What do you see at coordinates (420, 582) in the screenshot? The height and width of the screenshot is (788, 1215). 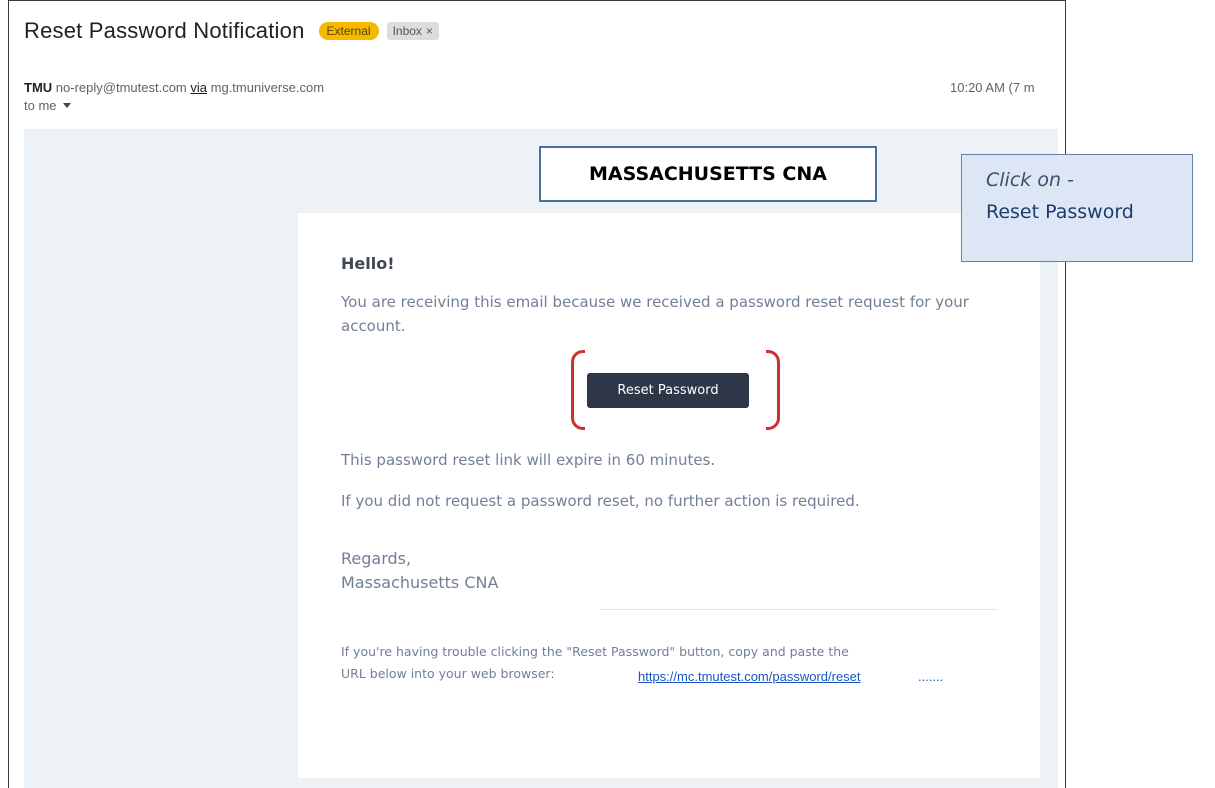 I see `signature-text: Massachusetts CNA` at bounding box center [420, 582].